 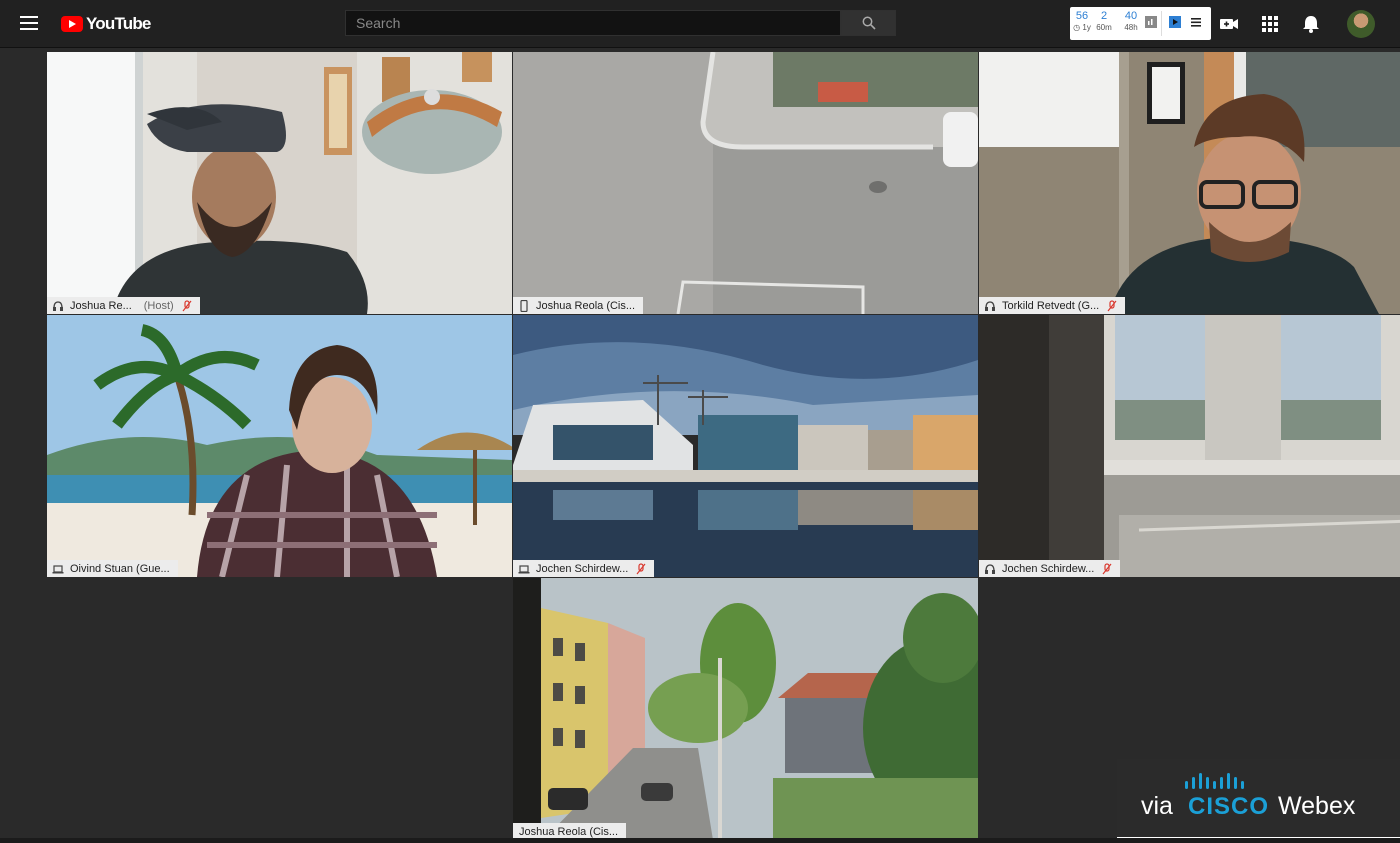 I want to click on webex-watermark: via CISCO Webex, so click(x=1258, y=801).